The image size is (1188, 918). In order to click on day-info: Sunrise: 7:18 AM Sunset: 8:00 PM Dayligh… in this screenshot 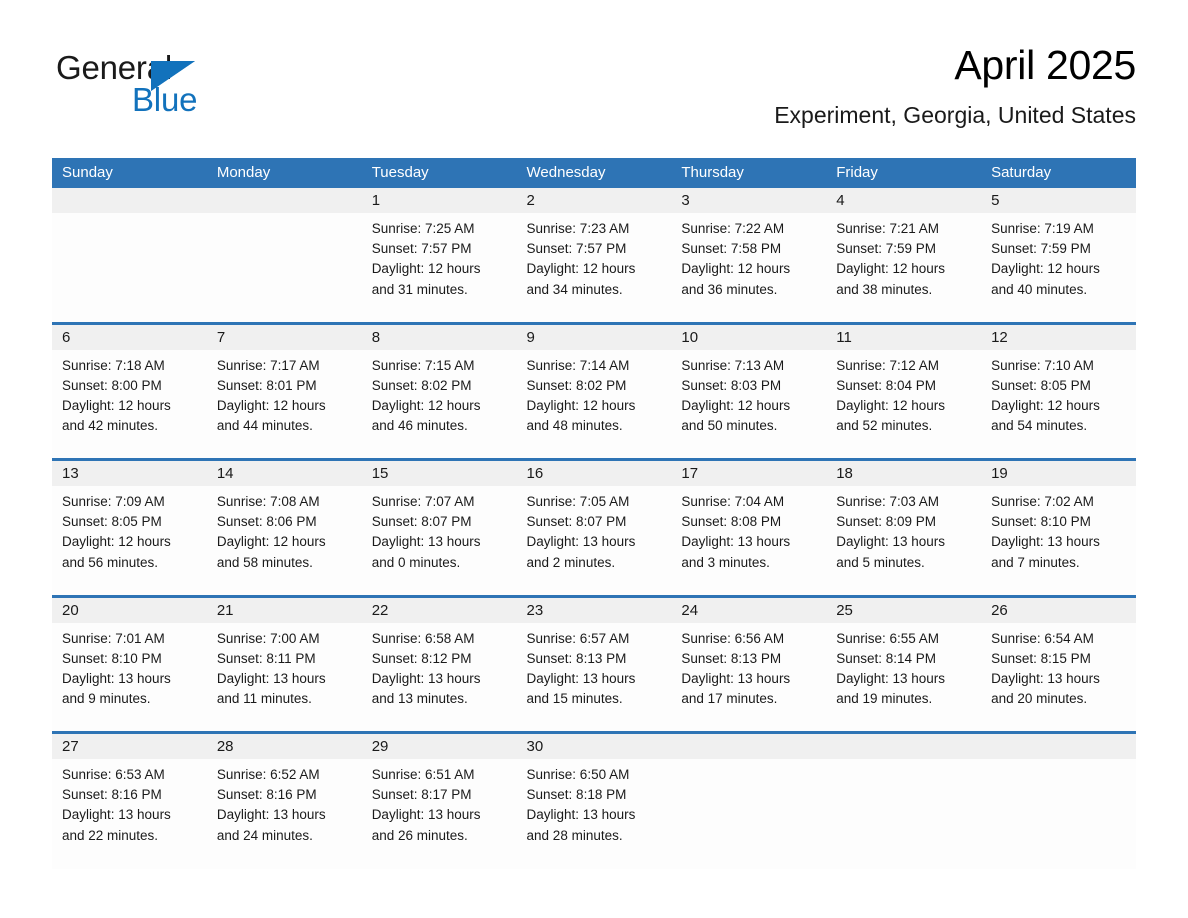, I will do `click(129, 396)`.